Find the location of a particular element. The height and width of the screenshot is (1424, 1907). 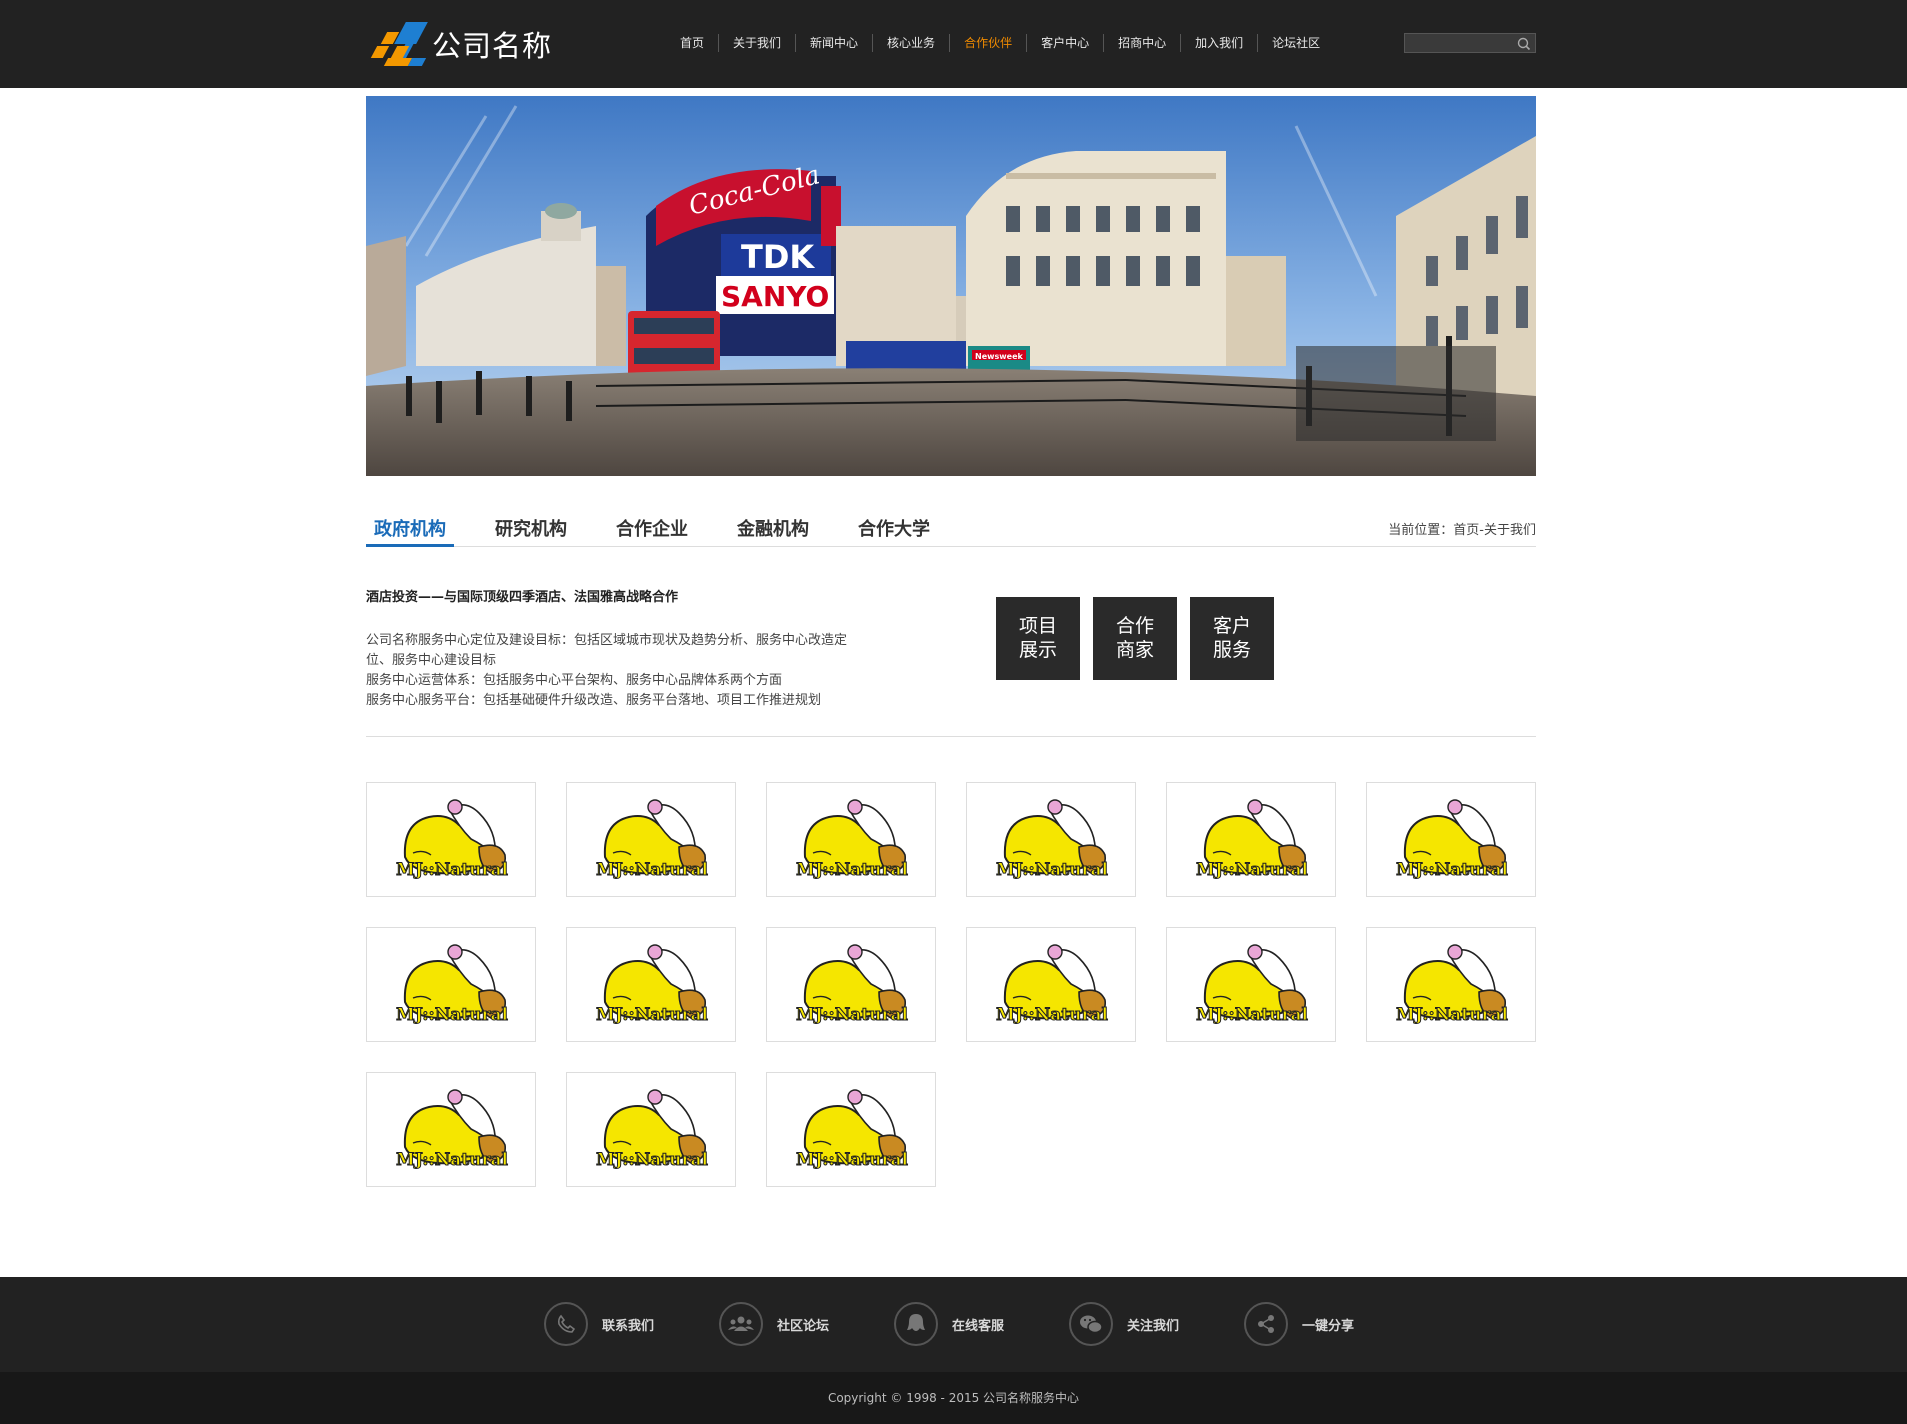

quick-link-service: 客户 服务 is located at coordinates (1232, 638).